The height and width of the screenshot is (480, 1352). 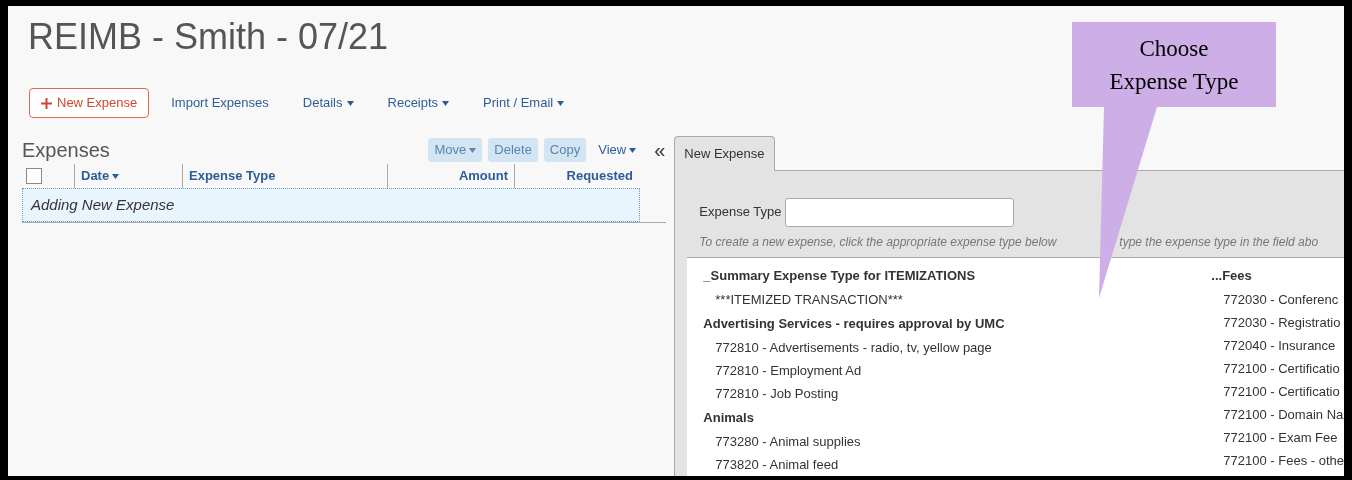 I want to click on expense-type-link: 772810 - Job Posting, so click(x=957, y=394).